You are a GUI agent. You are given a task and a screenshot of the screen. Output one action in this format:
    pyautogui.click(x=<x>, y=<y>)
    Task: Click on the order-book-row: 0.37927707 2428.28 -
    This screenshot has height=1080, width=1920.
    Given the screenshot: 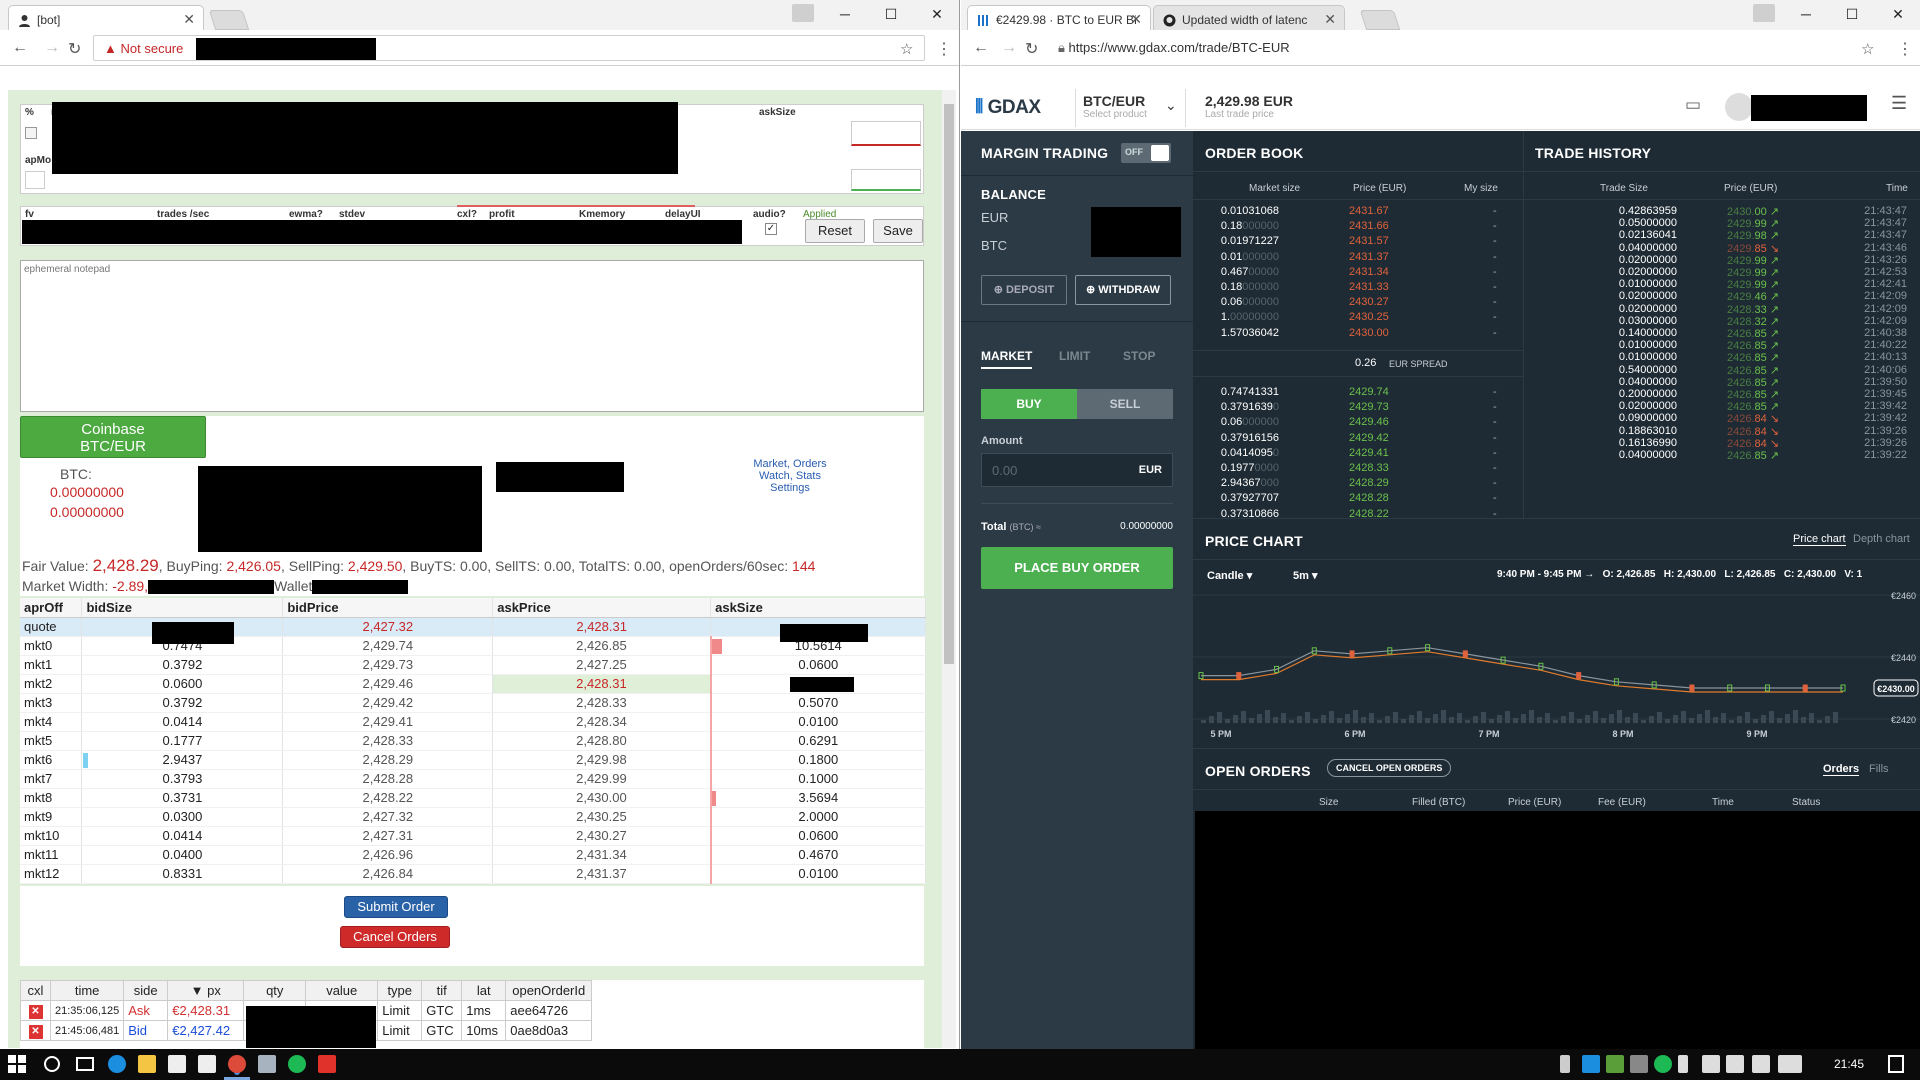 What is the action you would take?
    pyautogui.click(x=1357, y=499)
    